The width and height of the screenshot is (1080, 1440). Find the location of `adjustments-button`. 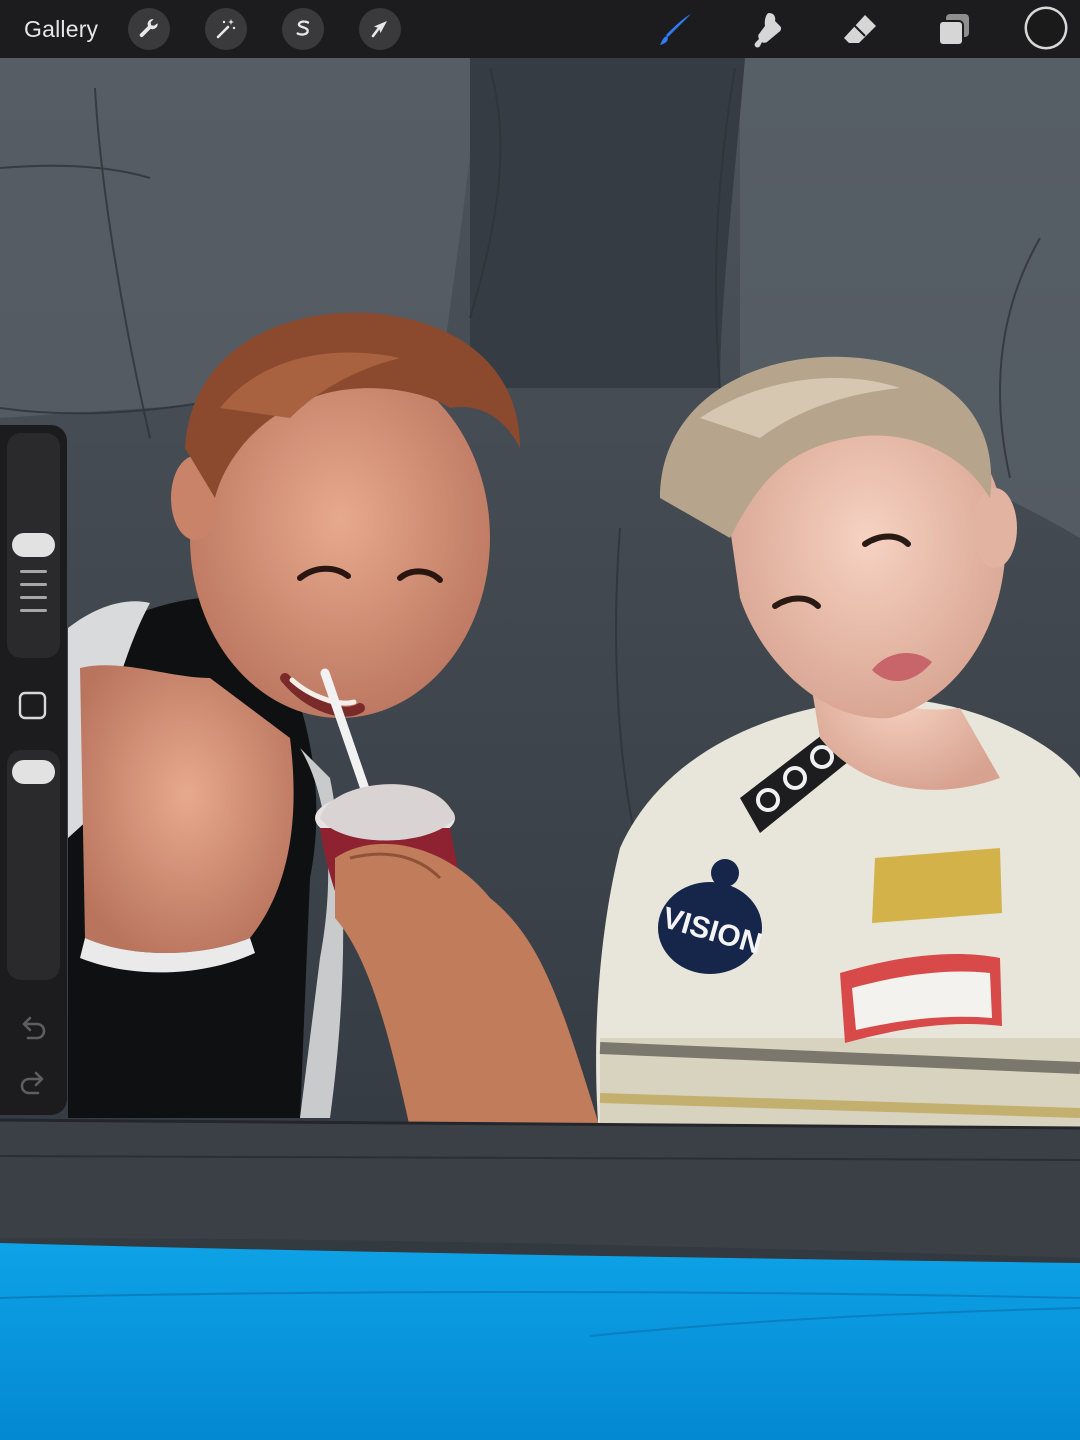

adjustments-button is located at coordinates (226, 29).